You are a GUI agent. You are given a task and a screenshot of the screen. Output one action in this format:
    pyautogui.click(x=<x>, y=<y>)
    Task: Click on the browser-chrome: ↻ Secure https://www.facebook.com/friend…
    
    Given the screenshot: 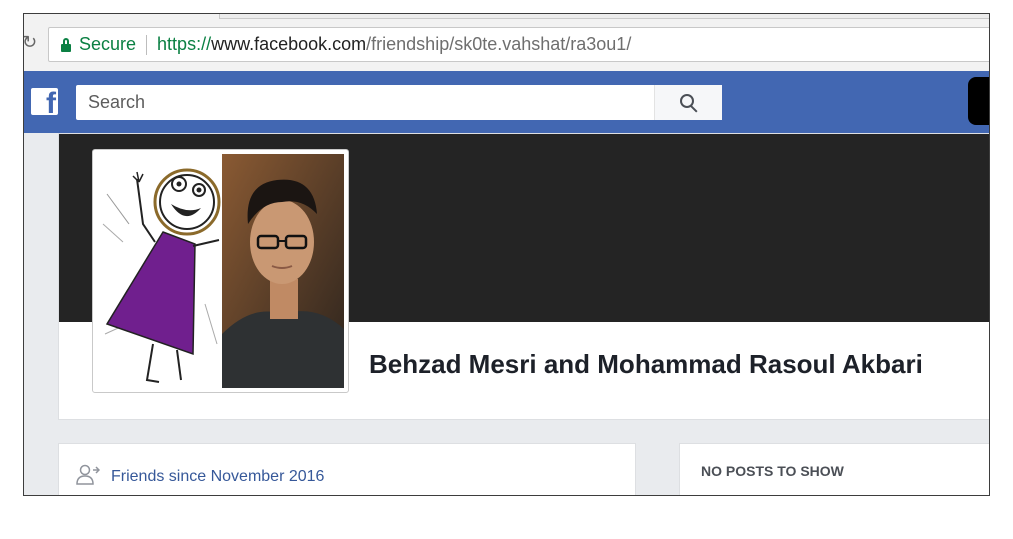 What is the action you would take?
    pyautogui.click(x=506, y=42)
    